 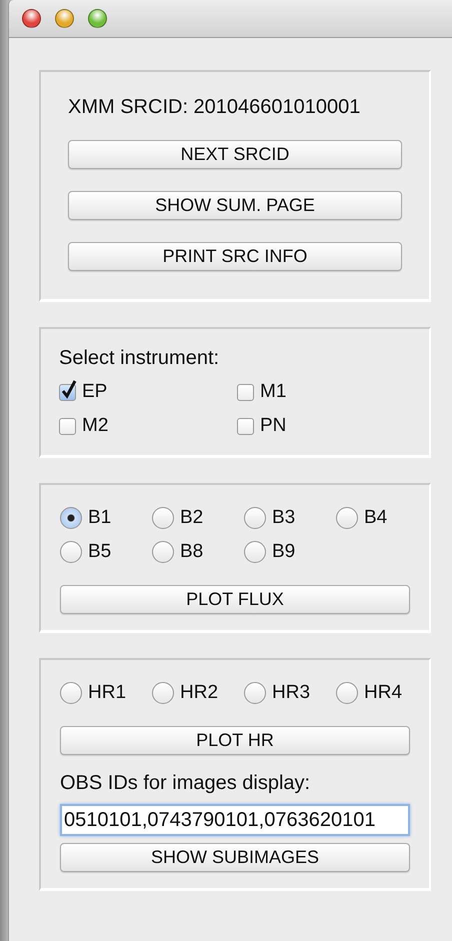 What do you see at coordinates (107, 693) in the screenshot?
I see `radio-label: HR1` at bounding box center [107, 693].